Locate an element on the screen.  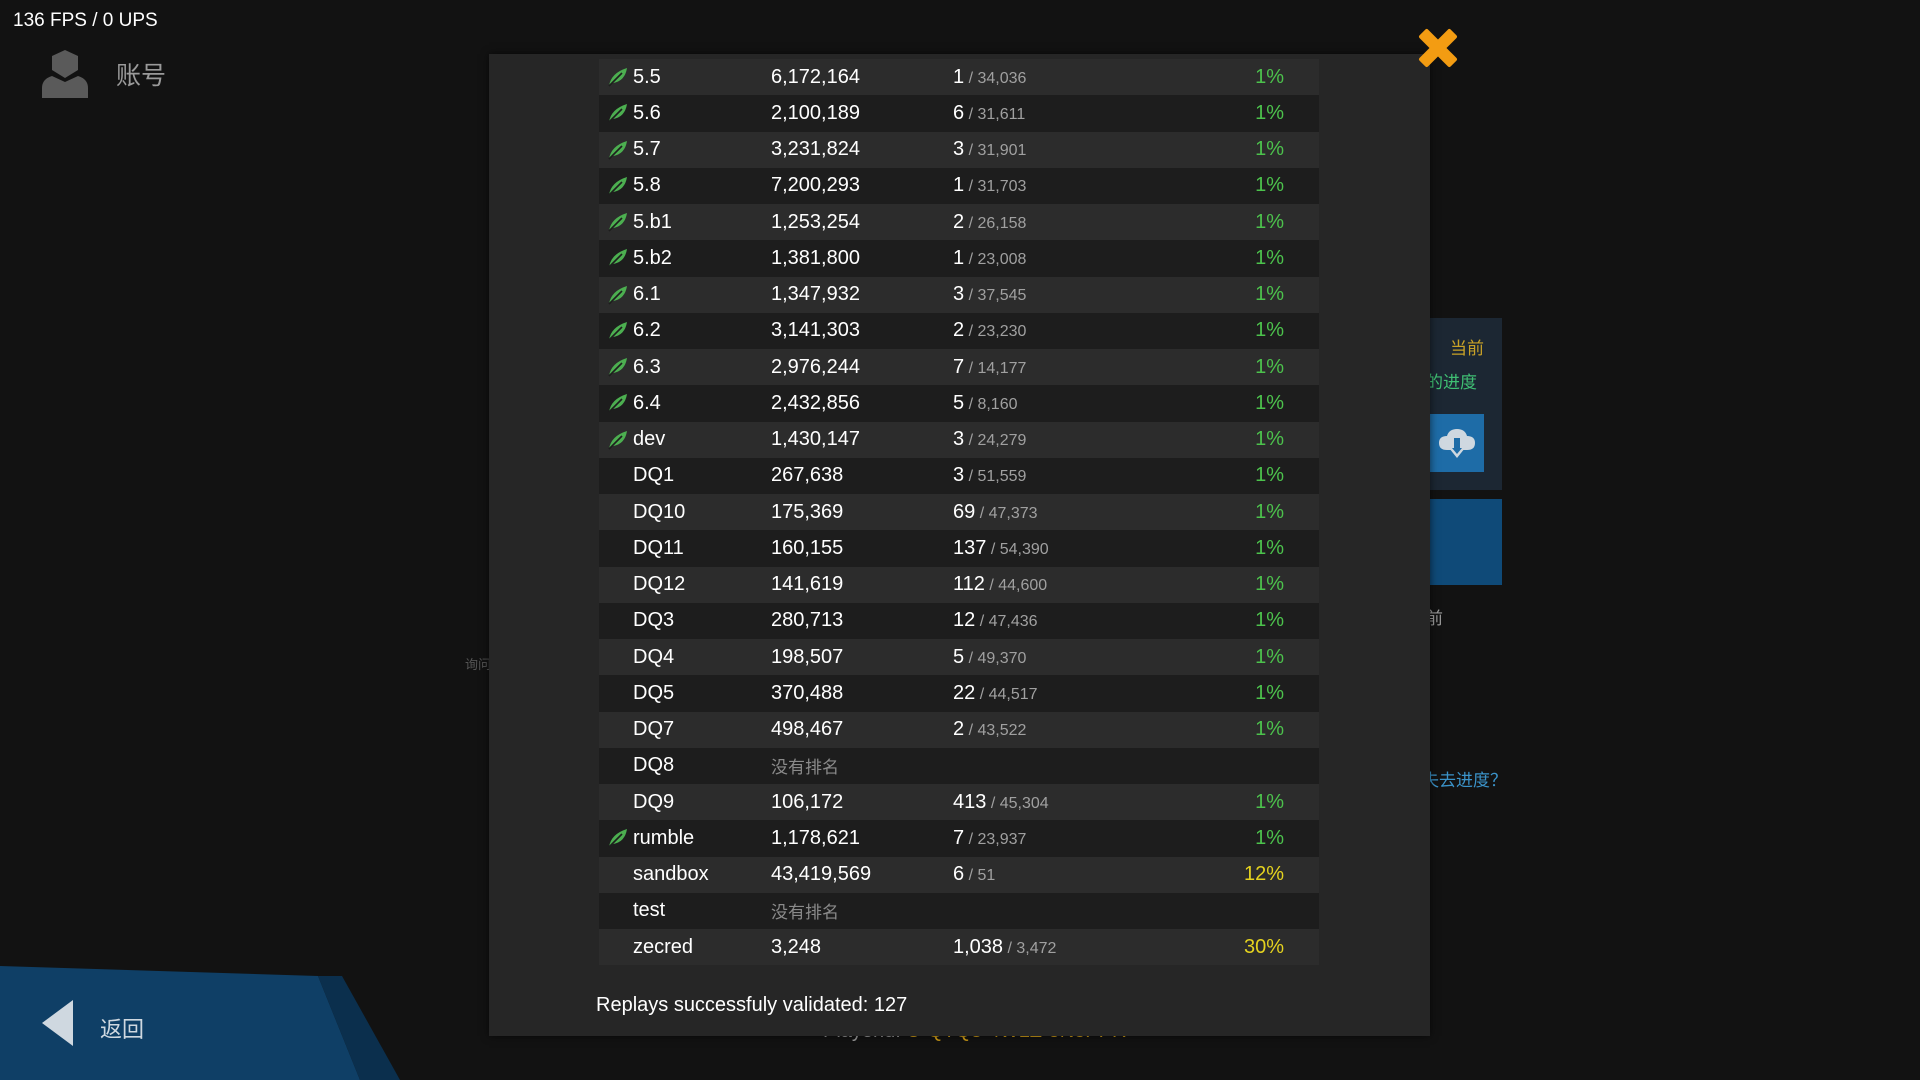
table-row: 6.4 2,432,856 5 / 8,160 1% is located at coordinates (959, 403).